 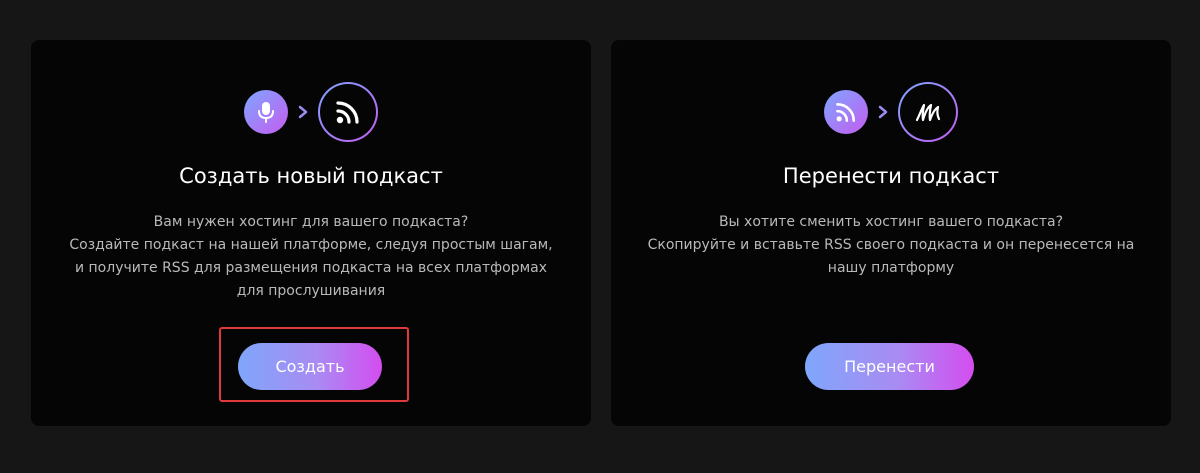 What do you see at coordinates (889, 366) in the screenshot?
I see `transfer-button: Перенести` at bounding box center [889, 366].